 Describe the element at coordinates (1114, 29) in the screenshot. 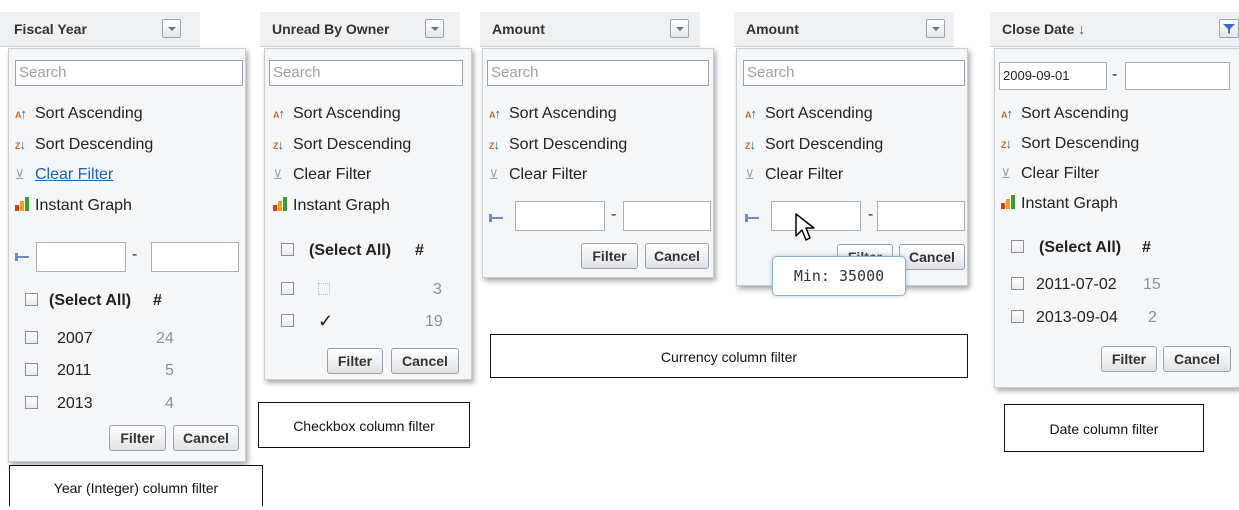

I see `column-header-close-date: Close Date ↓` at that location.